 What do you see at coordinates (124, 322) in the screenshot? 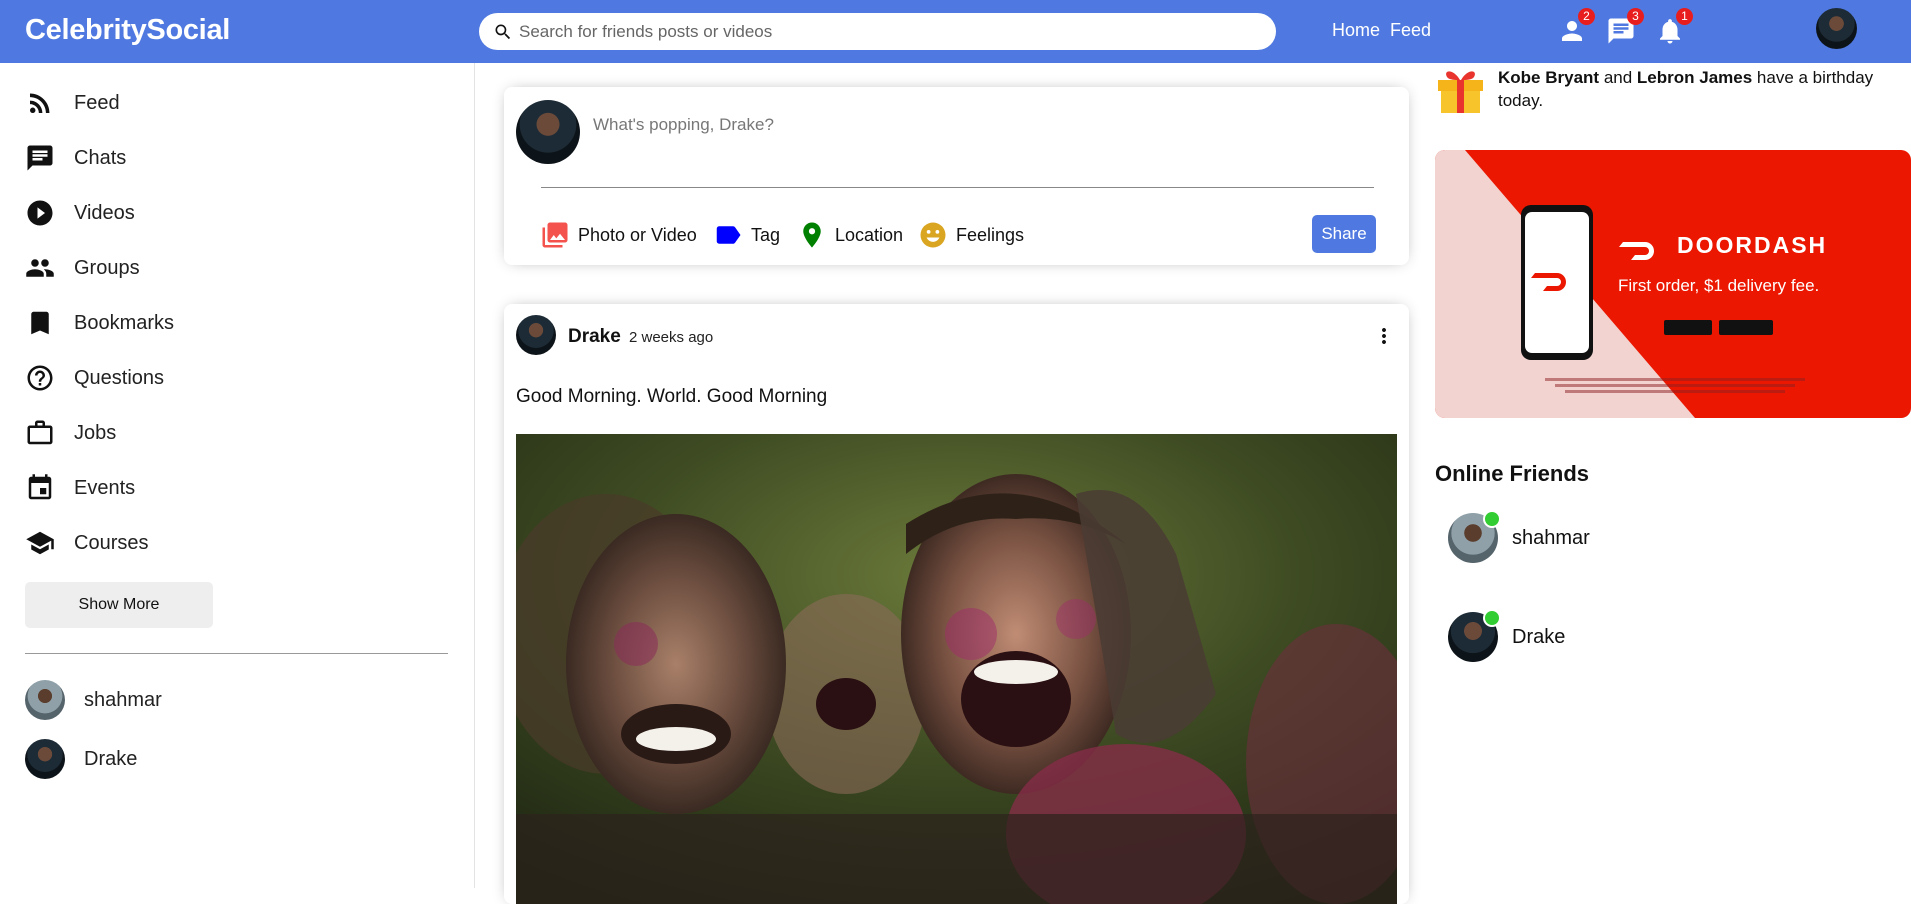
I see `sidebar-item-label: Bookmarks` at bounding box center [124, 322].